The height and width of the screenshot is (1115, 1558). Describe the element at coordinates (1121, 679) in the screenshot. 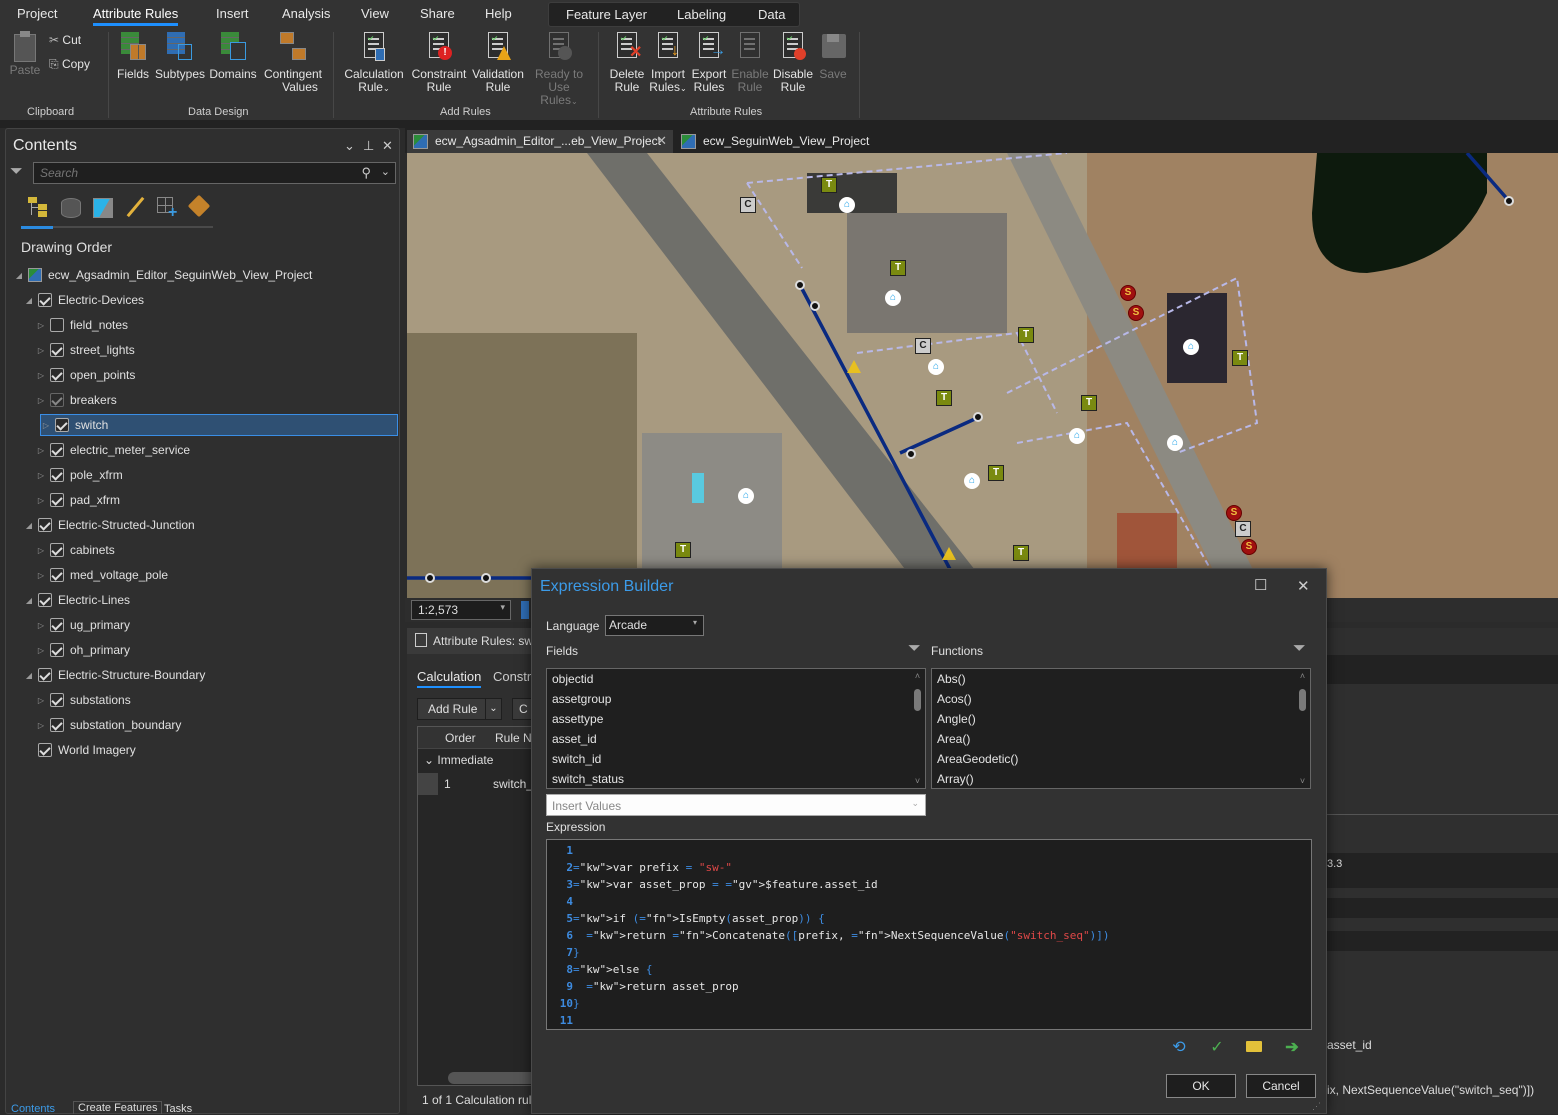

I see `list-item: Abs()` at that location.